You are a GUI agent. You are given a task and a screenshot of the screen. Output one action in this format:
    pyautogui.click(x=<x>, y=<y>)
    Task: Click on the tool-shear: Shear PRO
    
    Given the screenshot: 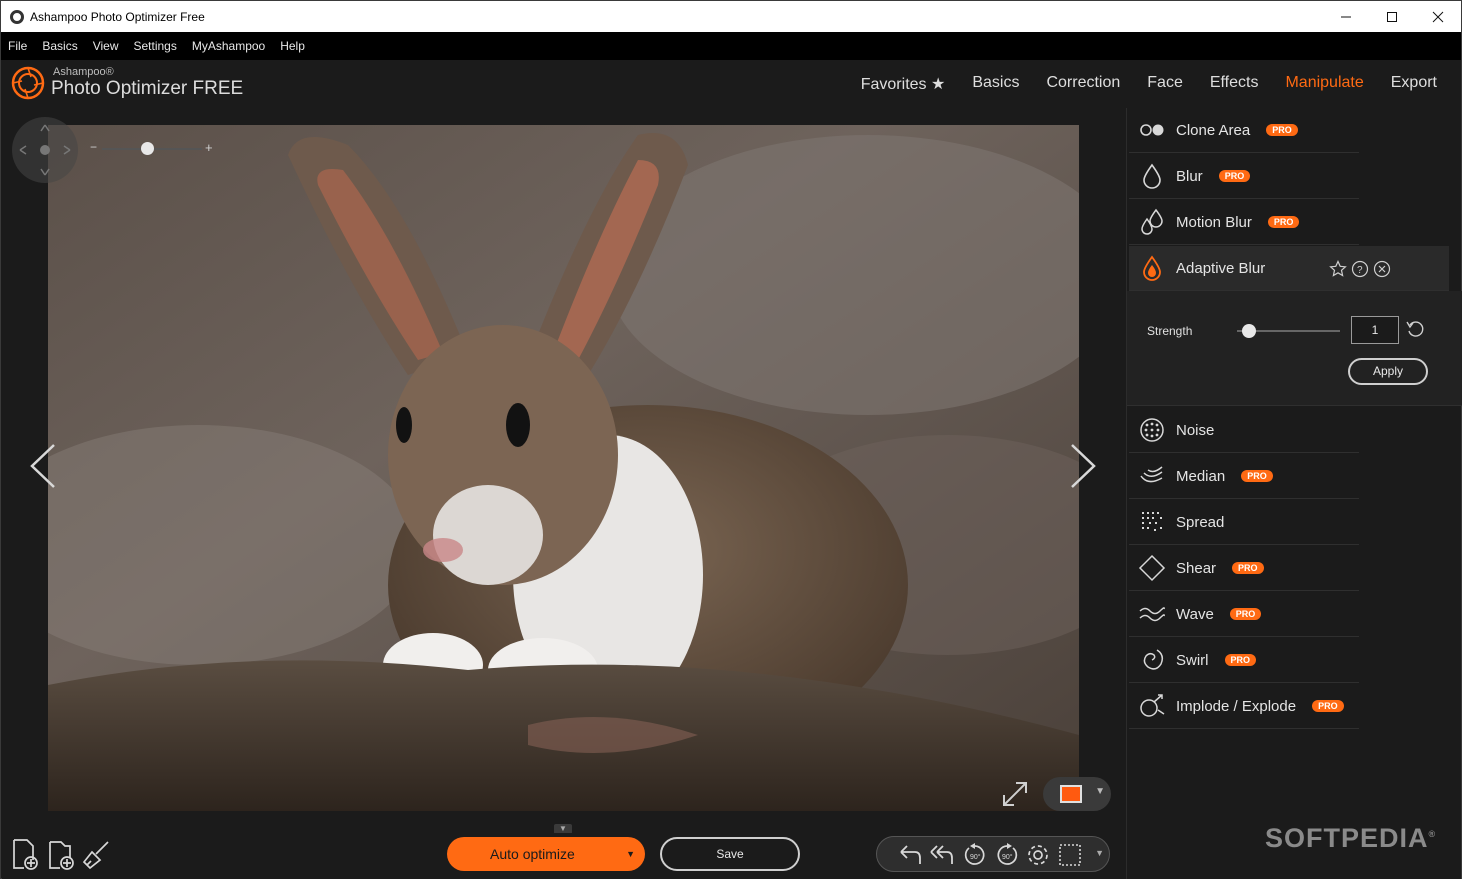 What is the action you would take?
    pyautogui.click(x=1244, y=568)
    